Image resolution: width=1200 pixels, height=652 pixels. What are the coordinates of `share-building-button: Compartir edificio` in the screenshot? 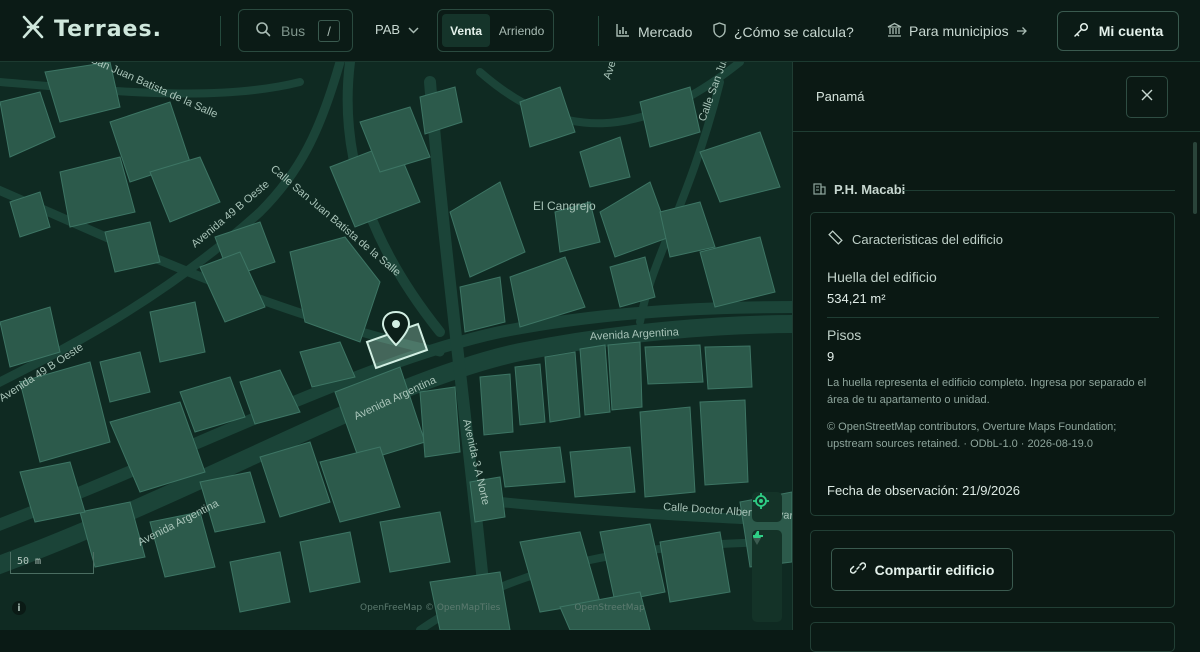 It's located at (922, 569).